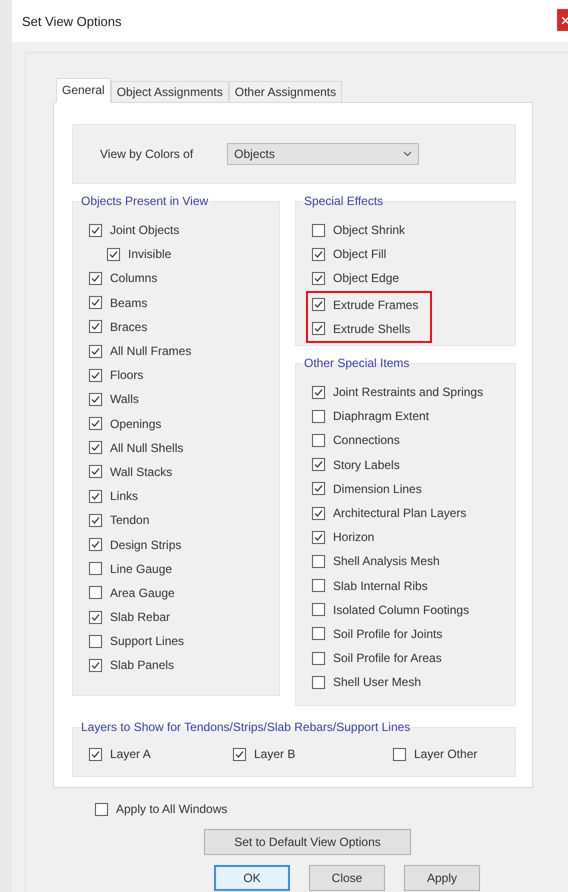  Describe the element at coordinates (401, 609) in the screenshot. I see `checkbox-label: Isolated Column Footings` at that location.